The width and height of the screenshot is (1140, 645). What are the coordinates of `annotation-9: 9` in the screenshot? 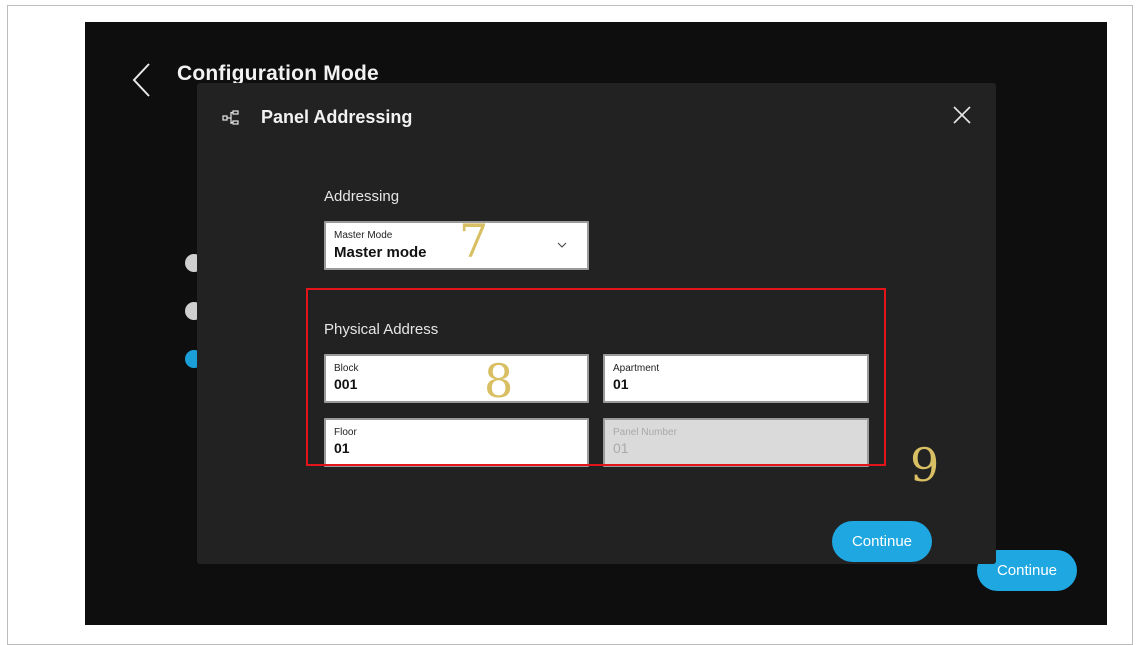 It's located at (925, 465).